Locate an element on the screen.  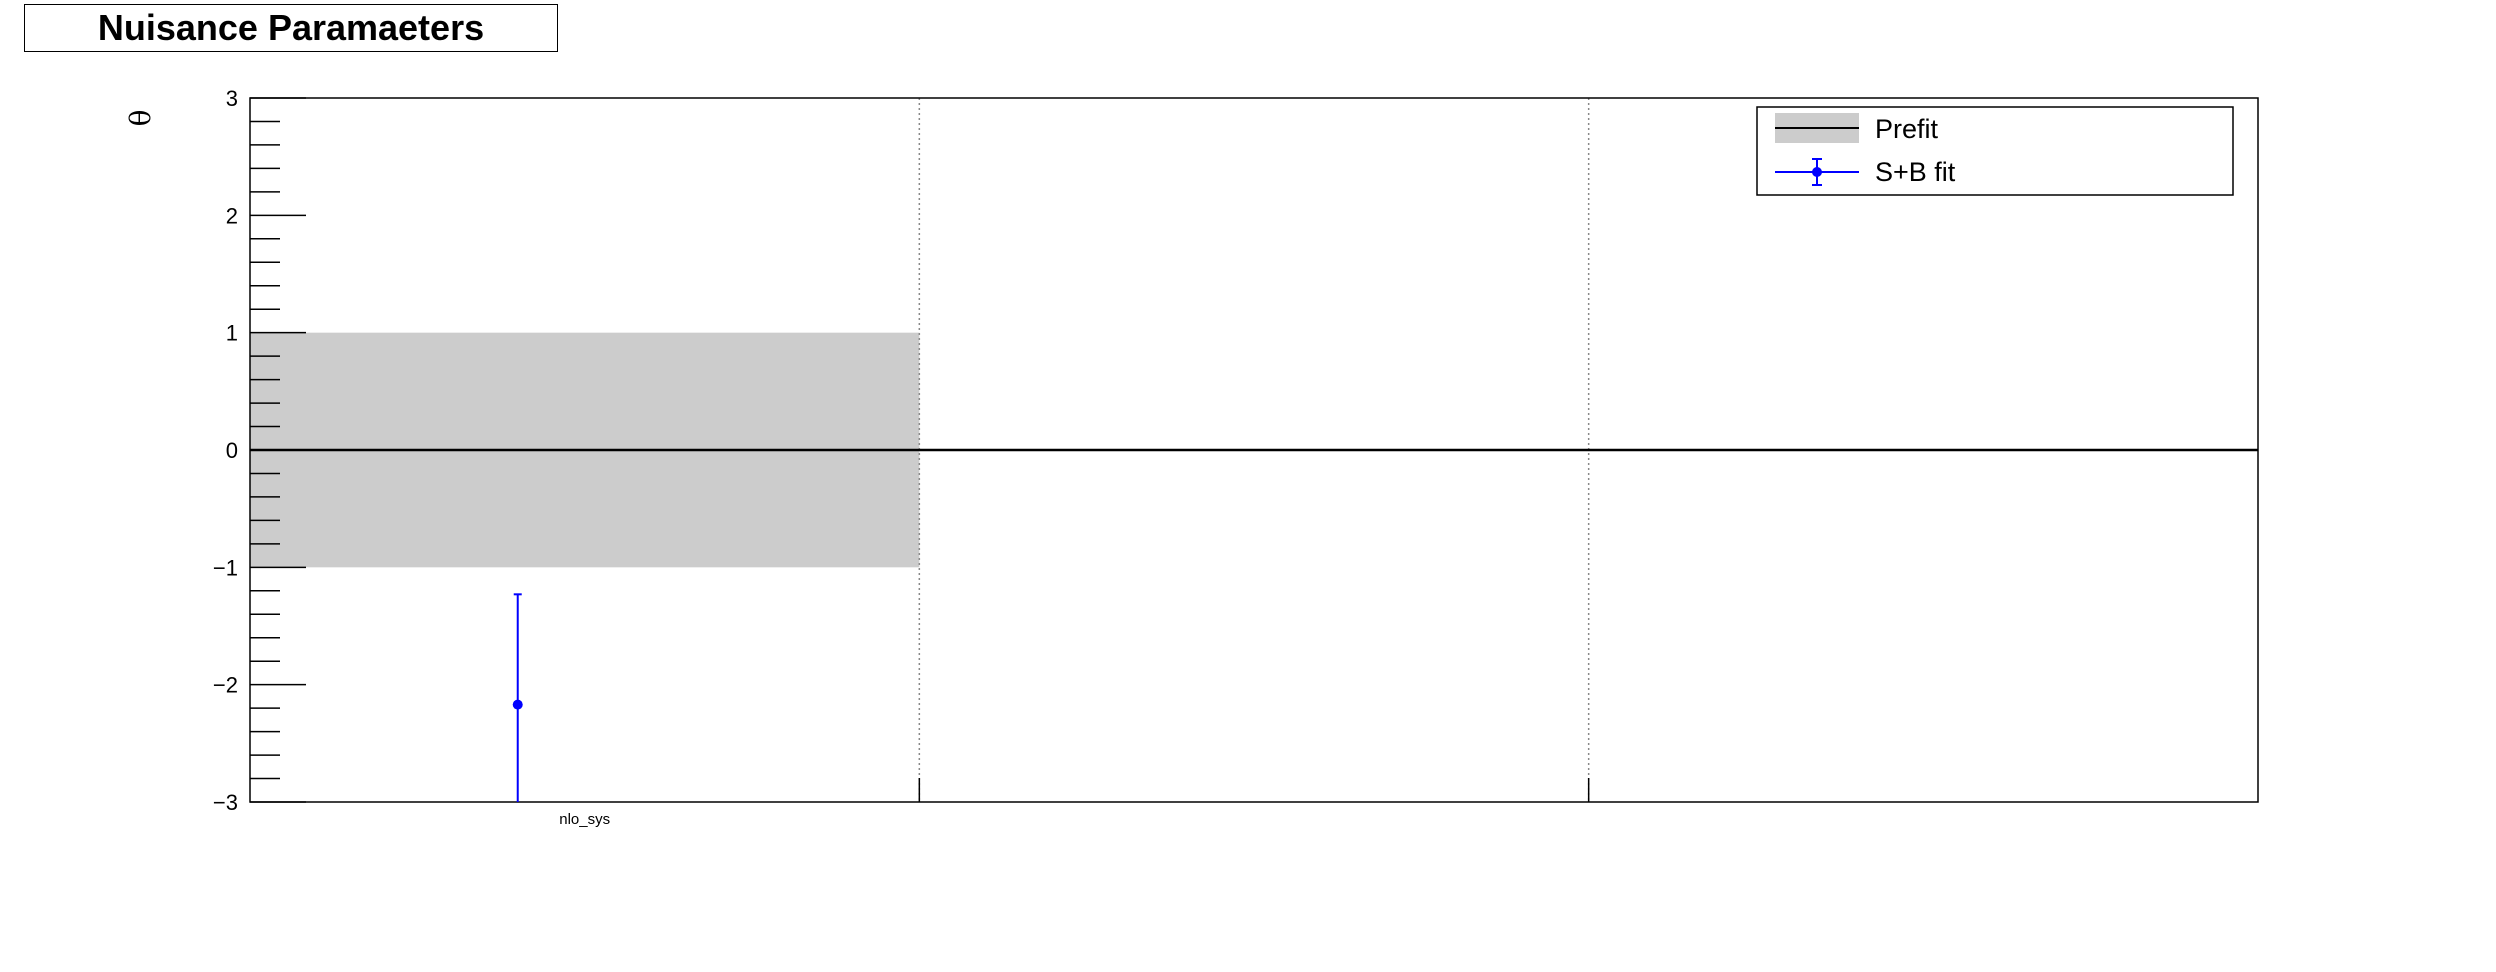
y-tick-label: 3 is located at coordinates (232, 98).